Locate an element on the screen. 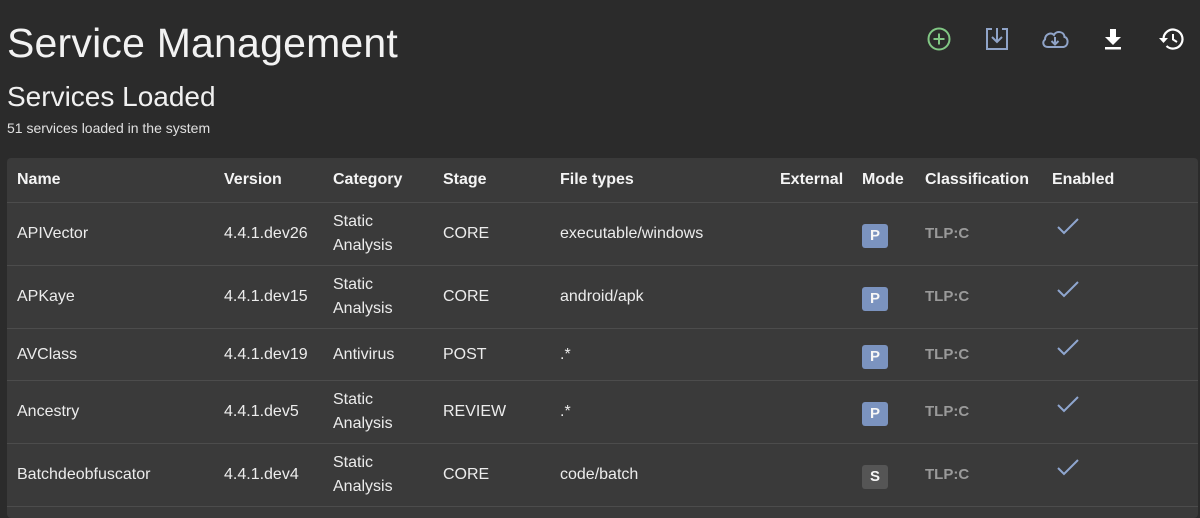 This screenshot has height=518, width=1200. download-icon is located at coordinates (1113, 39).